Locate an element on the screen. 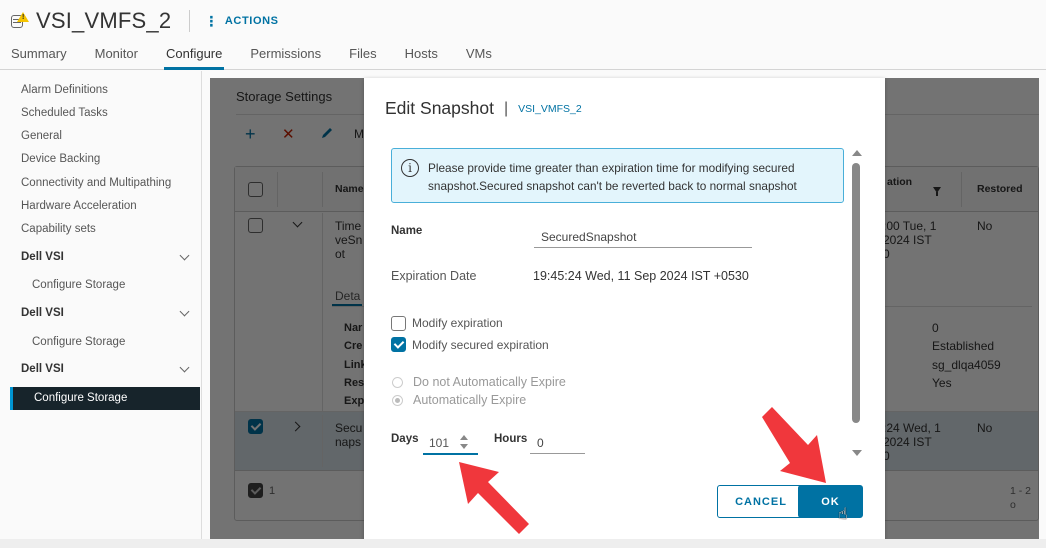 The width and height of the screenshot is (1046, 548). scroll-up-icon is located at coordinates (857, 153).